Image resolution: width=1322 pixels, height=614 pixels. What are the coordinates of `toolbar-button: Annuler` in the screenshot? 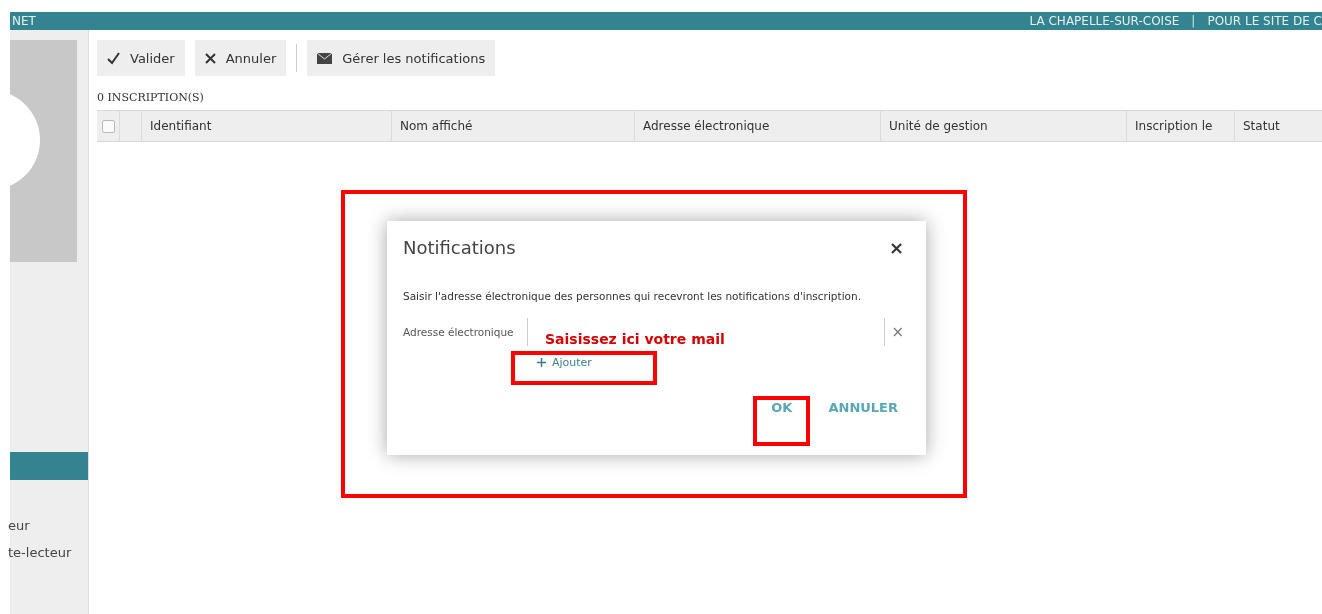 It's located at (240, 58).